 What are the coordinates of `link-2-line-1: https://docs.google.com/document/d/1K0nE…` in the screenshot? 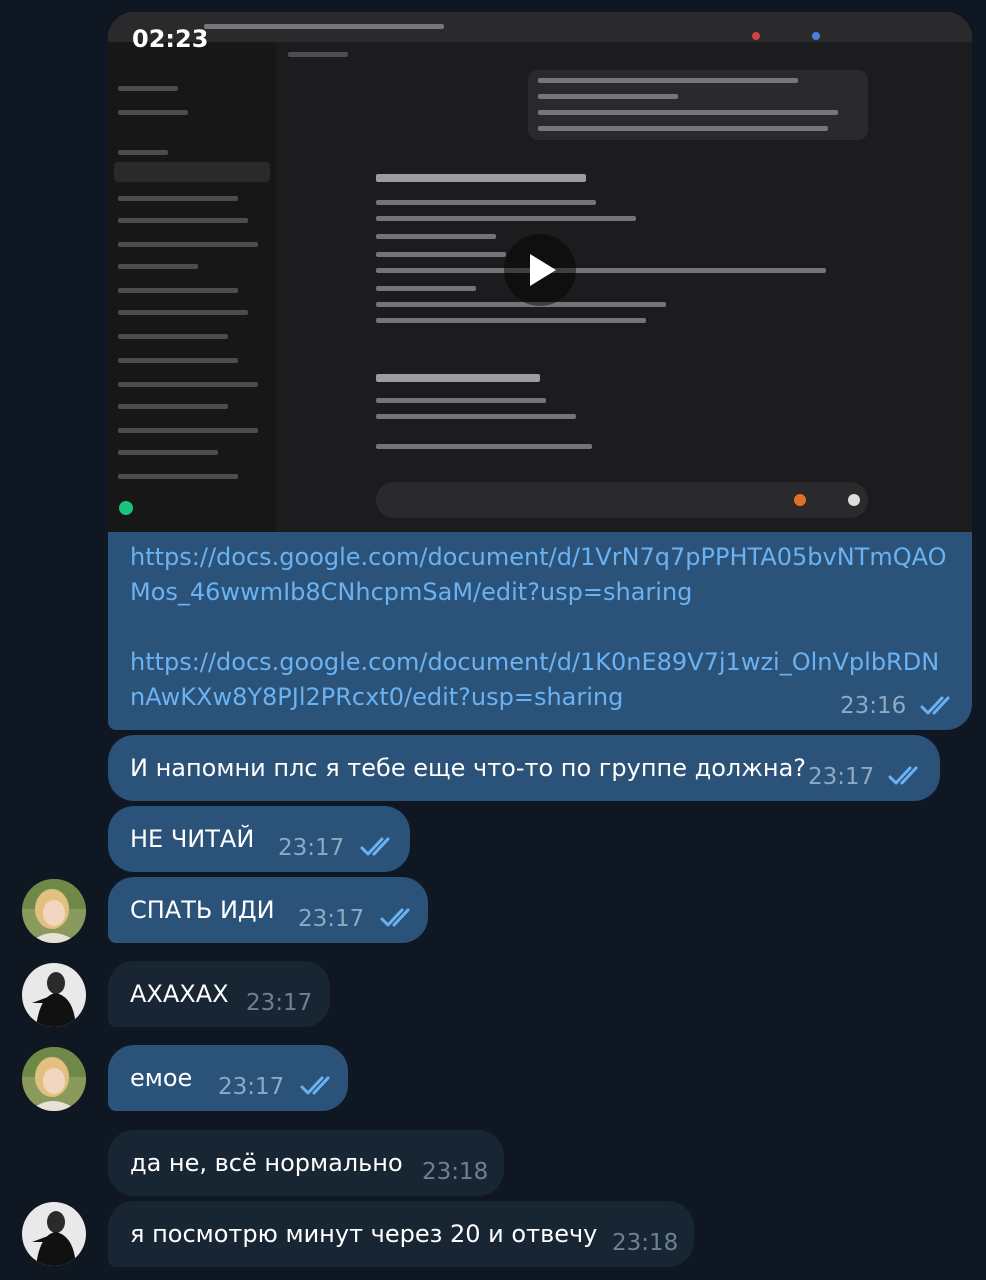 It's located at (534, 662).